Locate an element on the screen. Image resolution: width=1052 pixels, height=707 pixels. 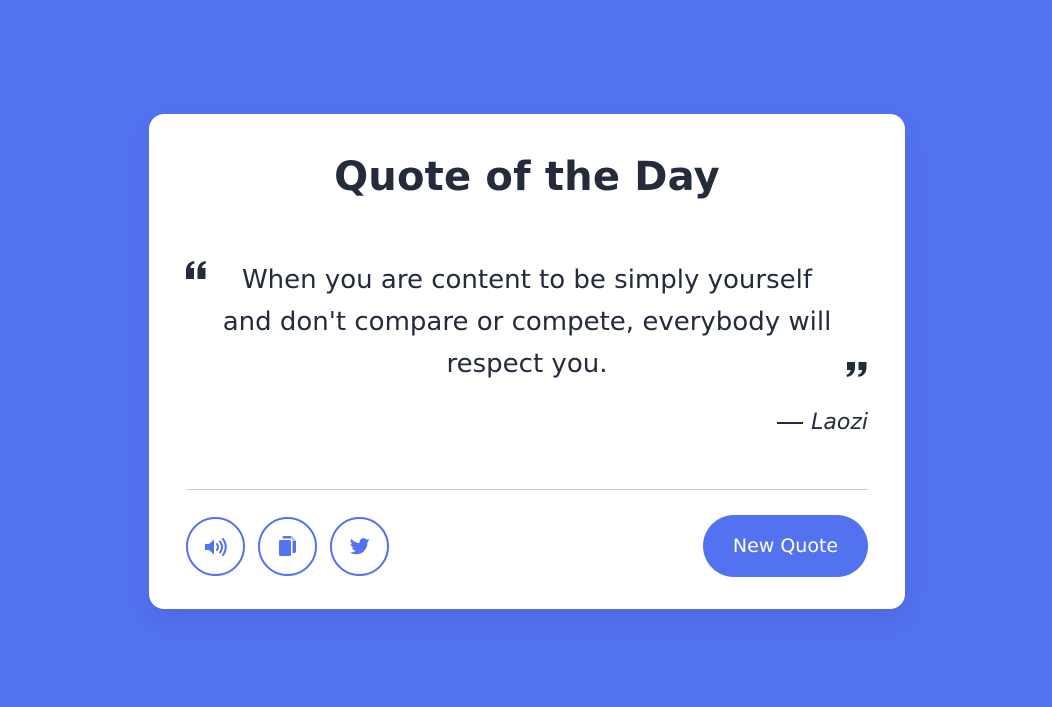
author: Laozi is located at coordinates (822, 422).